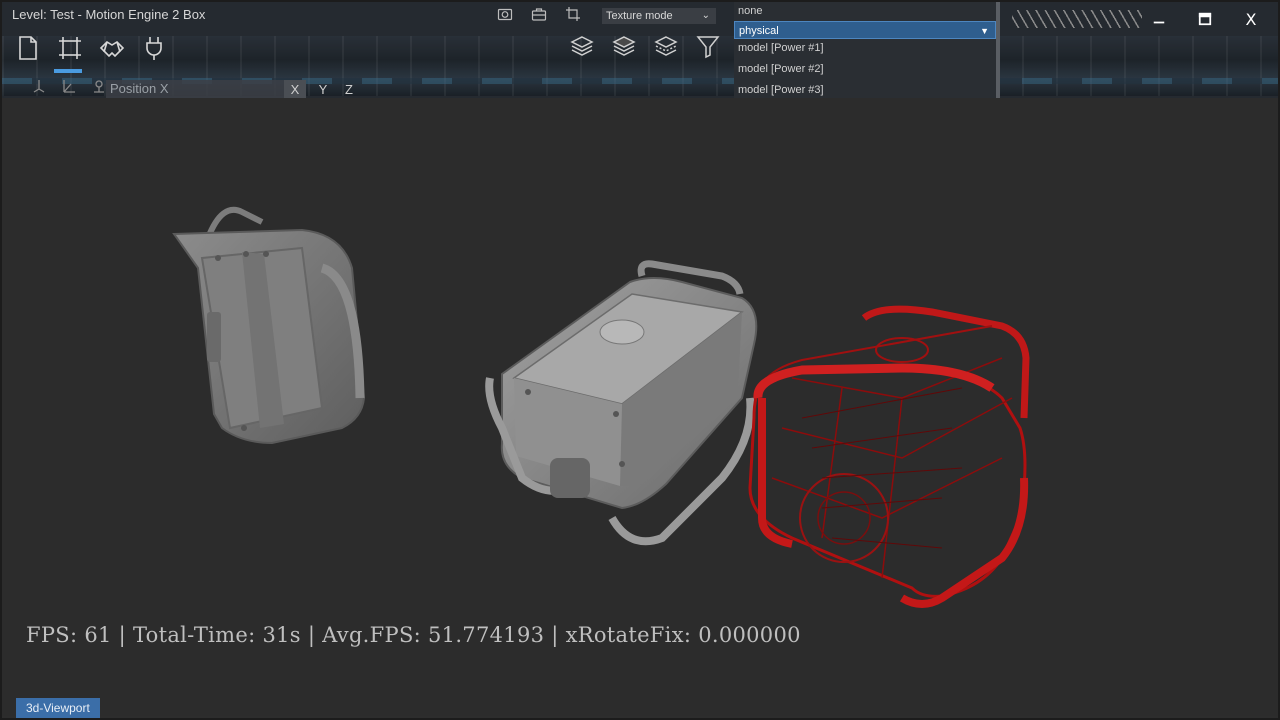  What do you see at coordinates (109, 14) in the screenshot?
I see `window-title: Level: Test - Motion Engine 2 Box` at bounding box center [109, 14].